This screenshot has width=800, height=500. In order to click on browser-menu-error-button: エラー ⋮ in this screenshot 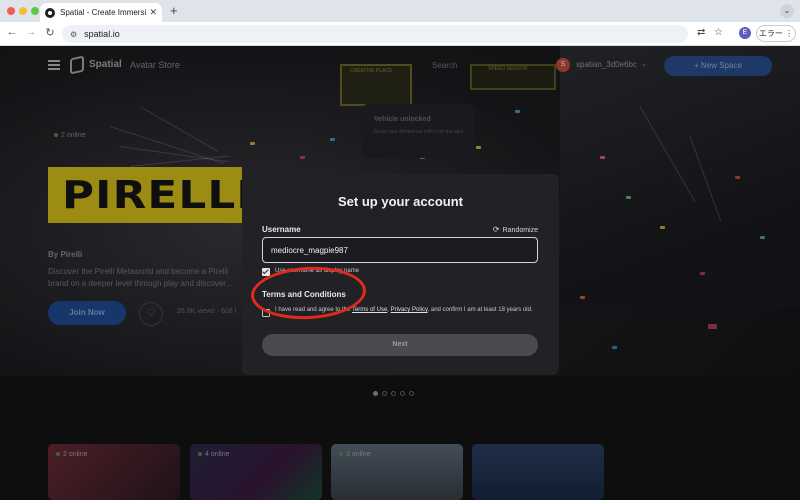, I will do `click(776, 33)`.